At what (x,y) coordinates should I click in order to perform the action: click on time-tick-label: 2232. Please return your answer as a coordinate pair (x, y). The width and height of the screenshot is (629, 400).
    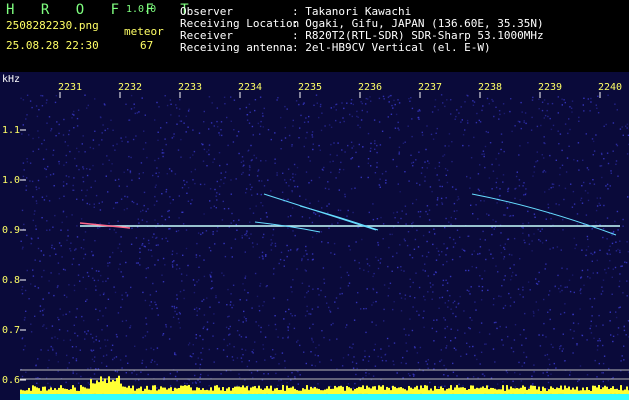
    Looking at the image, I should click on (130, 87).